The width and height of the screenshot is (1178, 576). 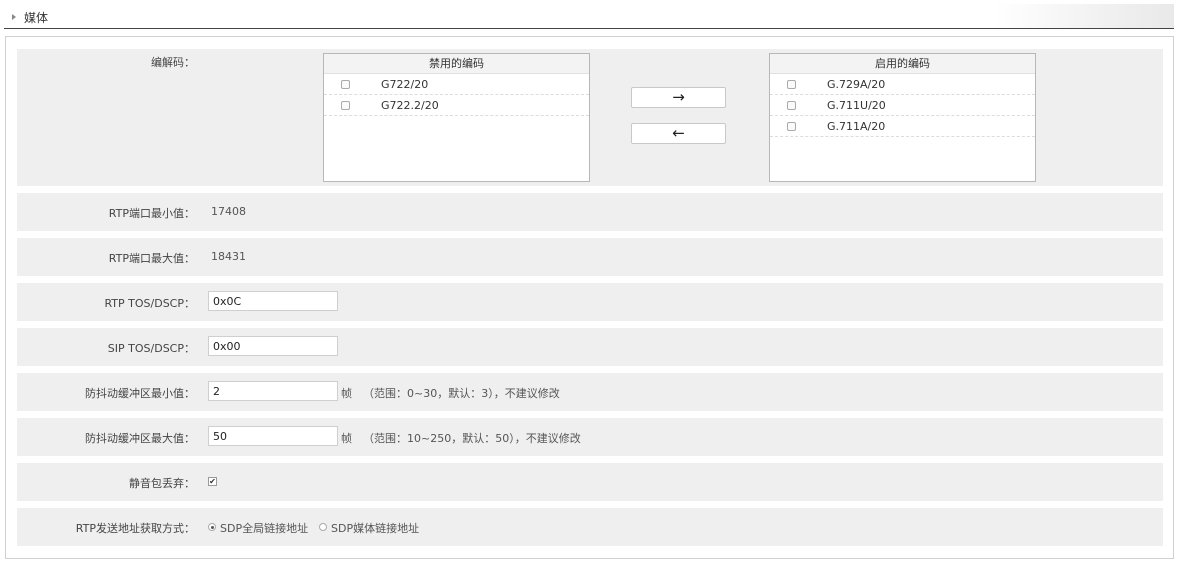 What do you see at coordinates (273, 436) in the screenshot?
I see `jitter-max-input` at bounding box center [273, 436].